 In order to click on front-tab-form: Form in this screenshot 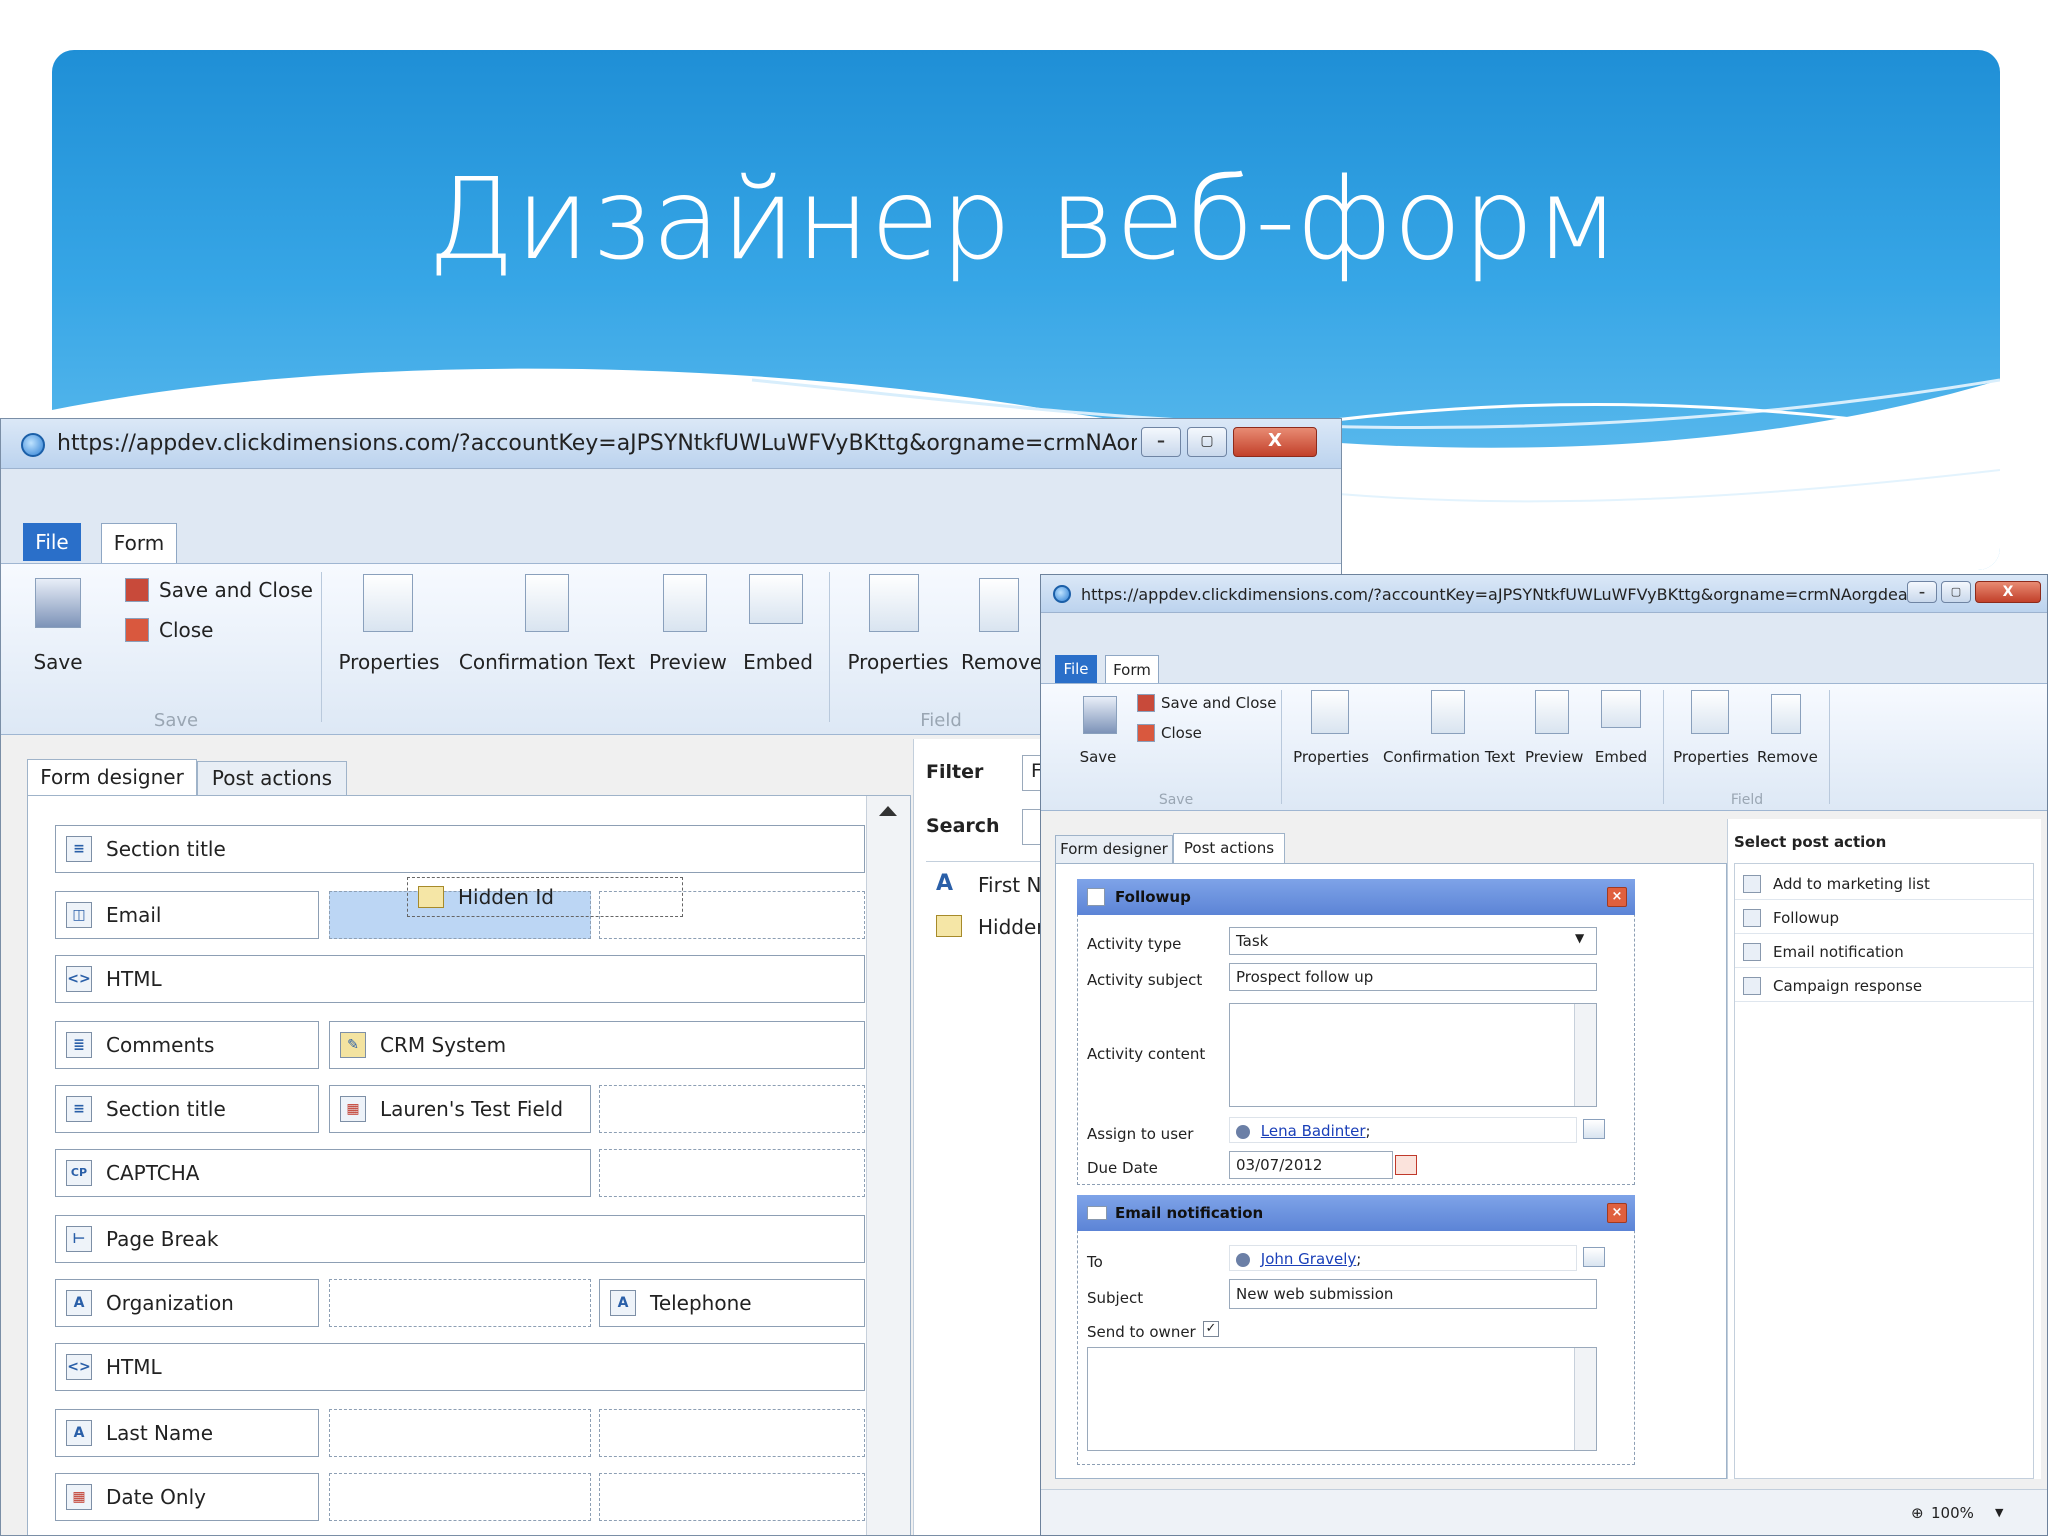, I will do `click(1132, 670)`.